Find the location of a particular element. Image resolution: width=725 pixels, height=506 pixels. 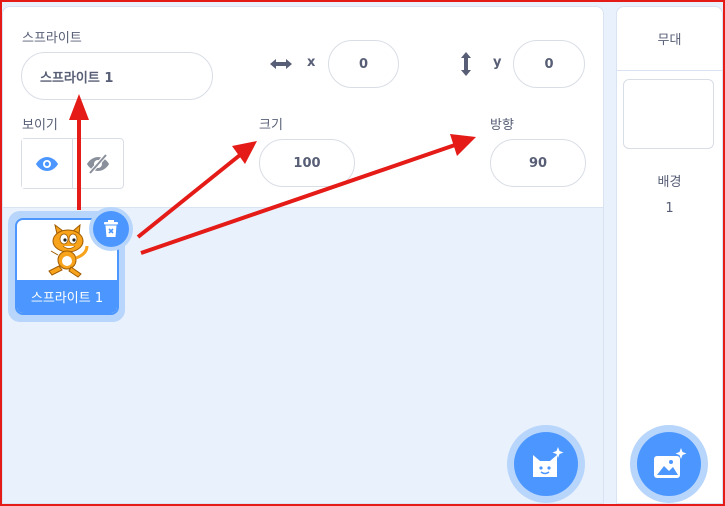

backdrop-label: 배경 is located at coordinates (669, 182).